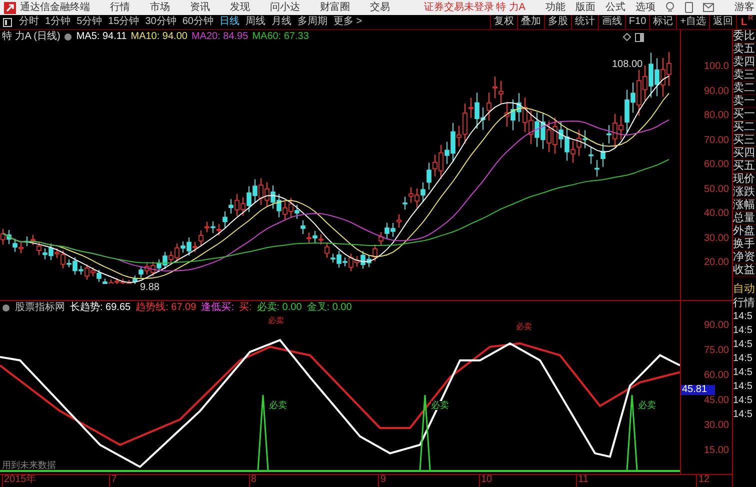 The height and width of the screenshot is (487, 756). What do you see at coordinates (281, 22) in the screenshot?
I see `period-tab: 月线` at bounding box center [281, 22].